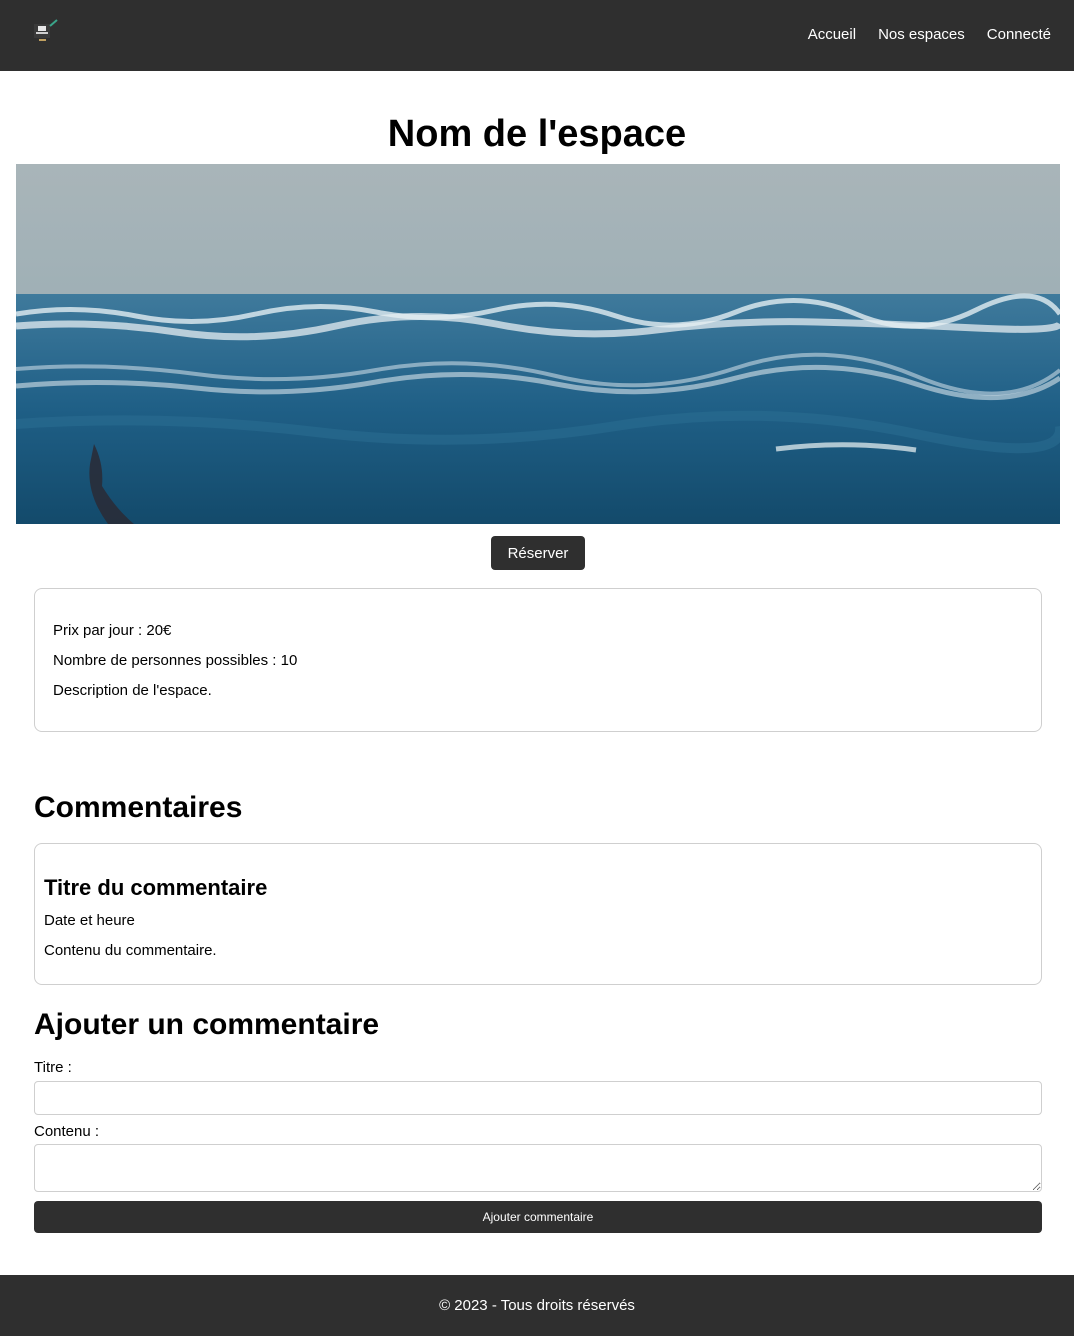  Describe the element at coordinates (538, 1098) in the screenshot. I see `comment-title-input` at that location.